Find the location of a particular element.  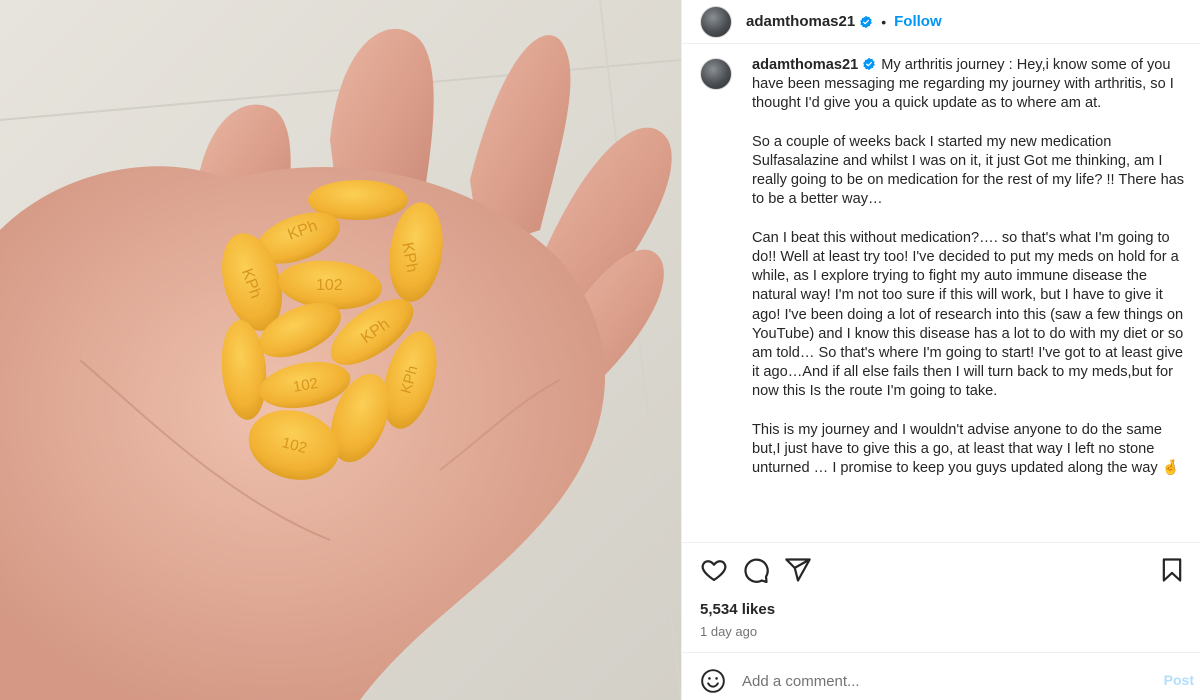

post-header: adamthomas21 • Follow is located at coordinates (941, 22).